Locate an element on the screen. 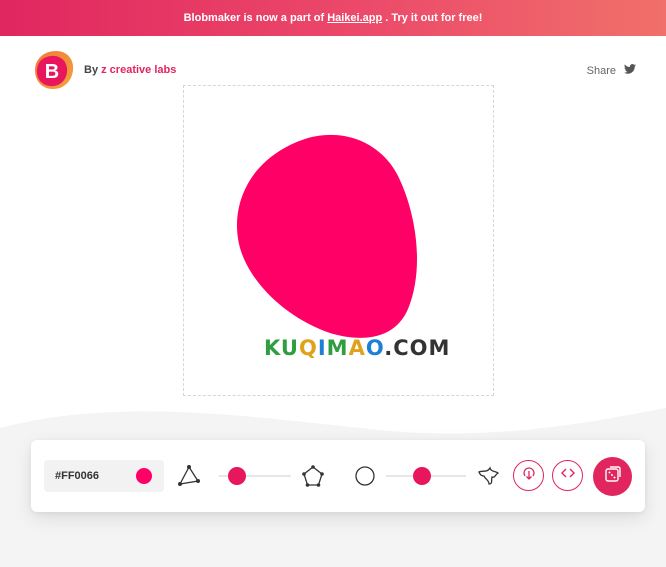  haikei-link: Haikei.app is located at coordinates (354, 18).